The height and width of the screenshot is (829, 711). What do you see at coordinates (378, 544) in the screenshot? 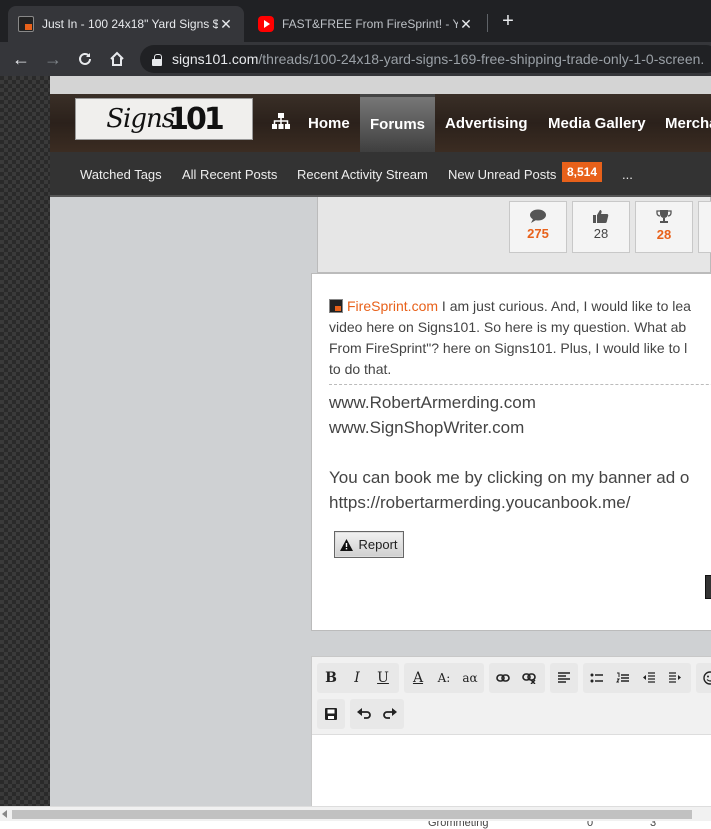
I see `report-label: Report` at bounding box center [378, 544].